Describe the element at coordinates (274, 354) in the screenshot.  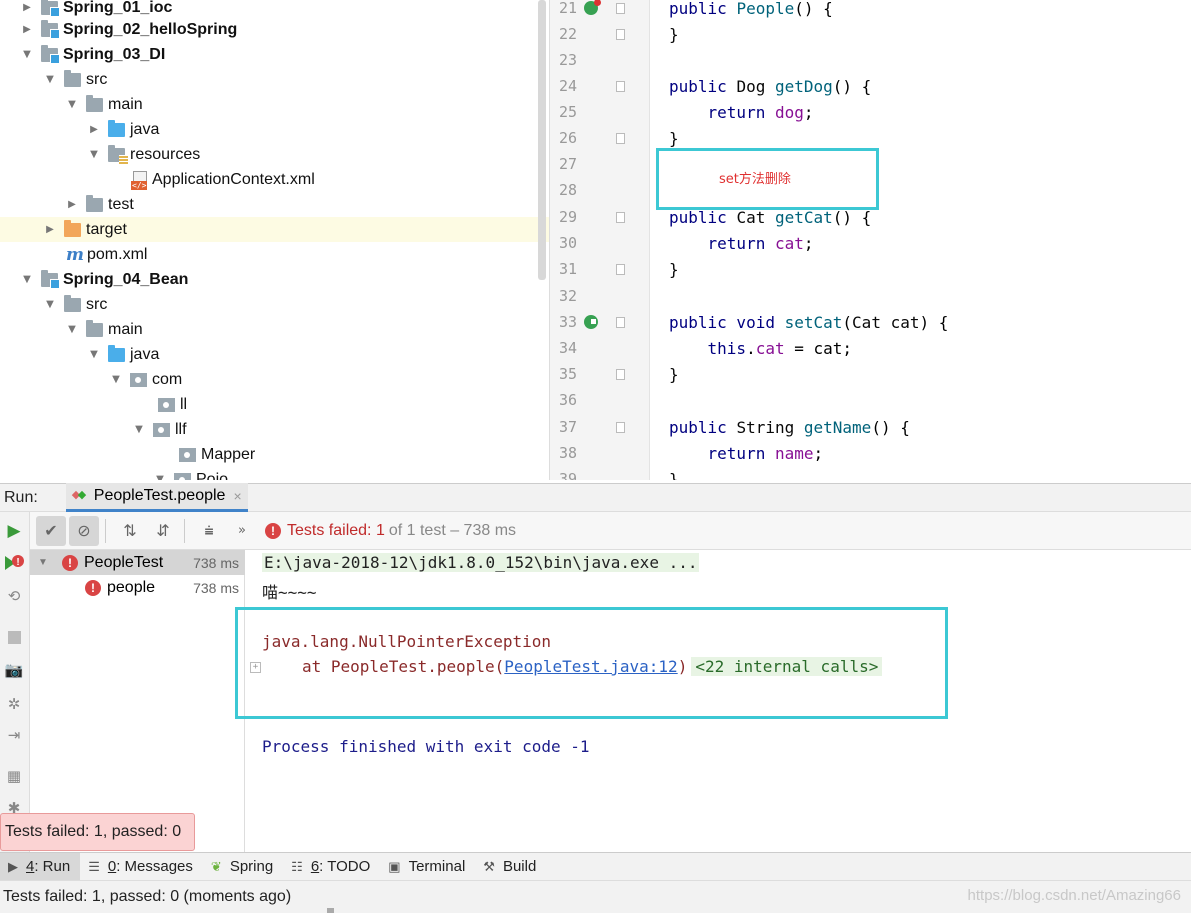
I see `tree-item-java: ▼ java` at that location.